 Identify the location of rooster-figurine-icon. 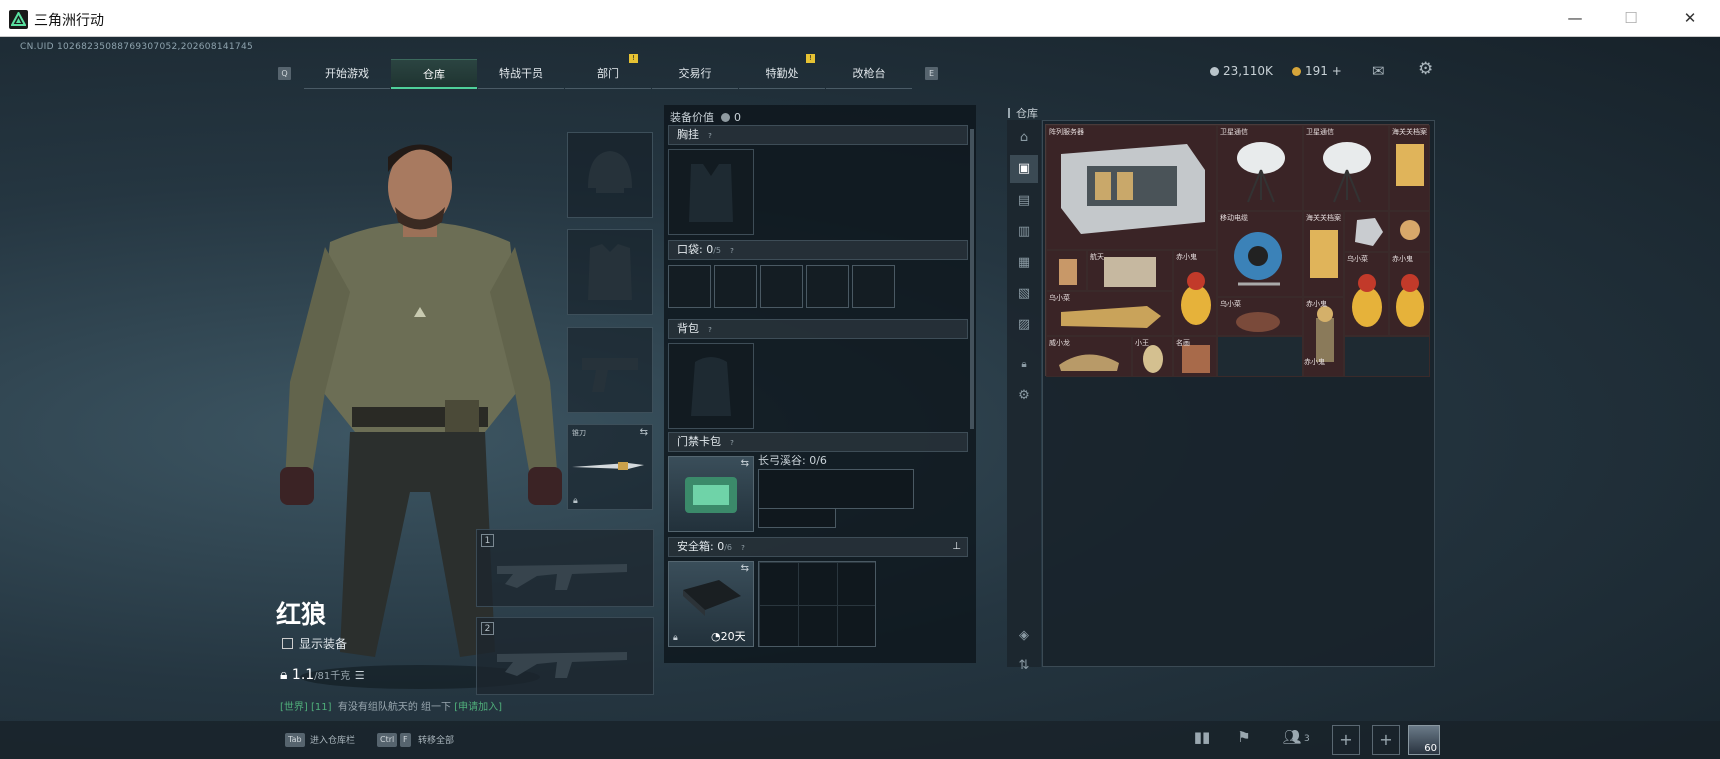
(1367, 300).